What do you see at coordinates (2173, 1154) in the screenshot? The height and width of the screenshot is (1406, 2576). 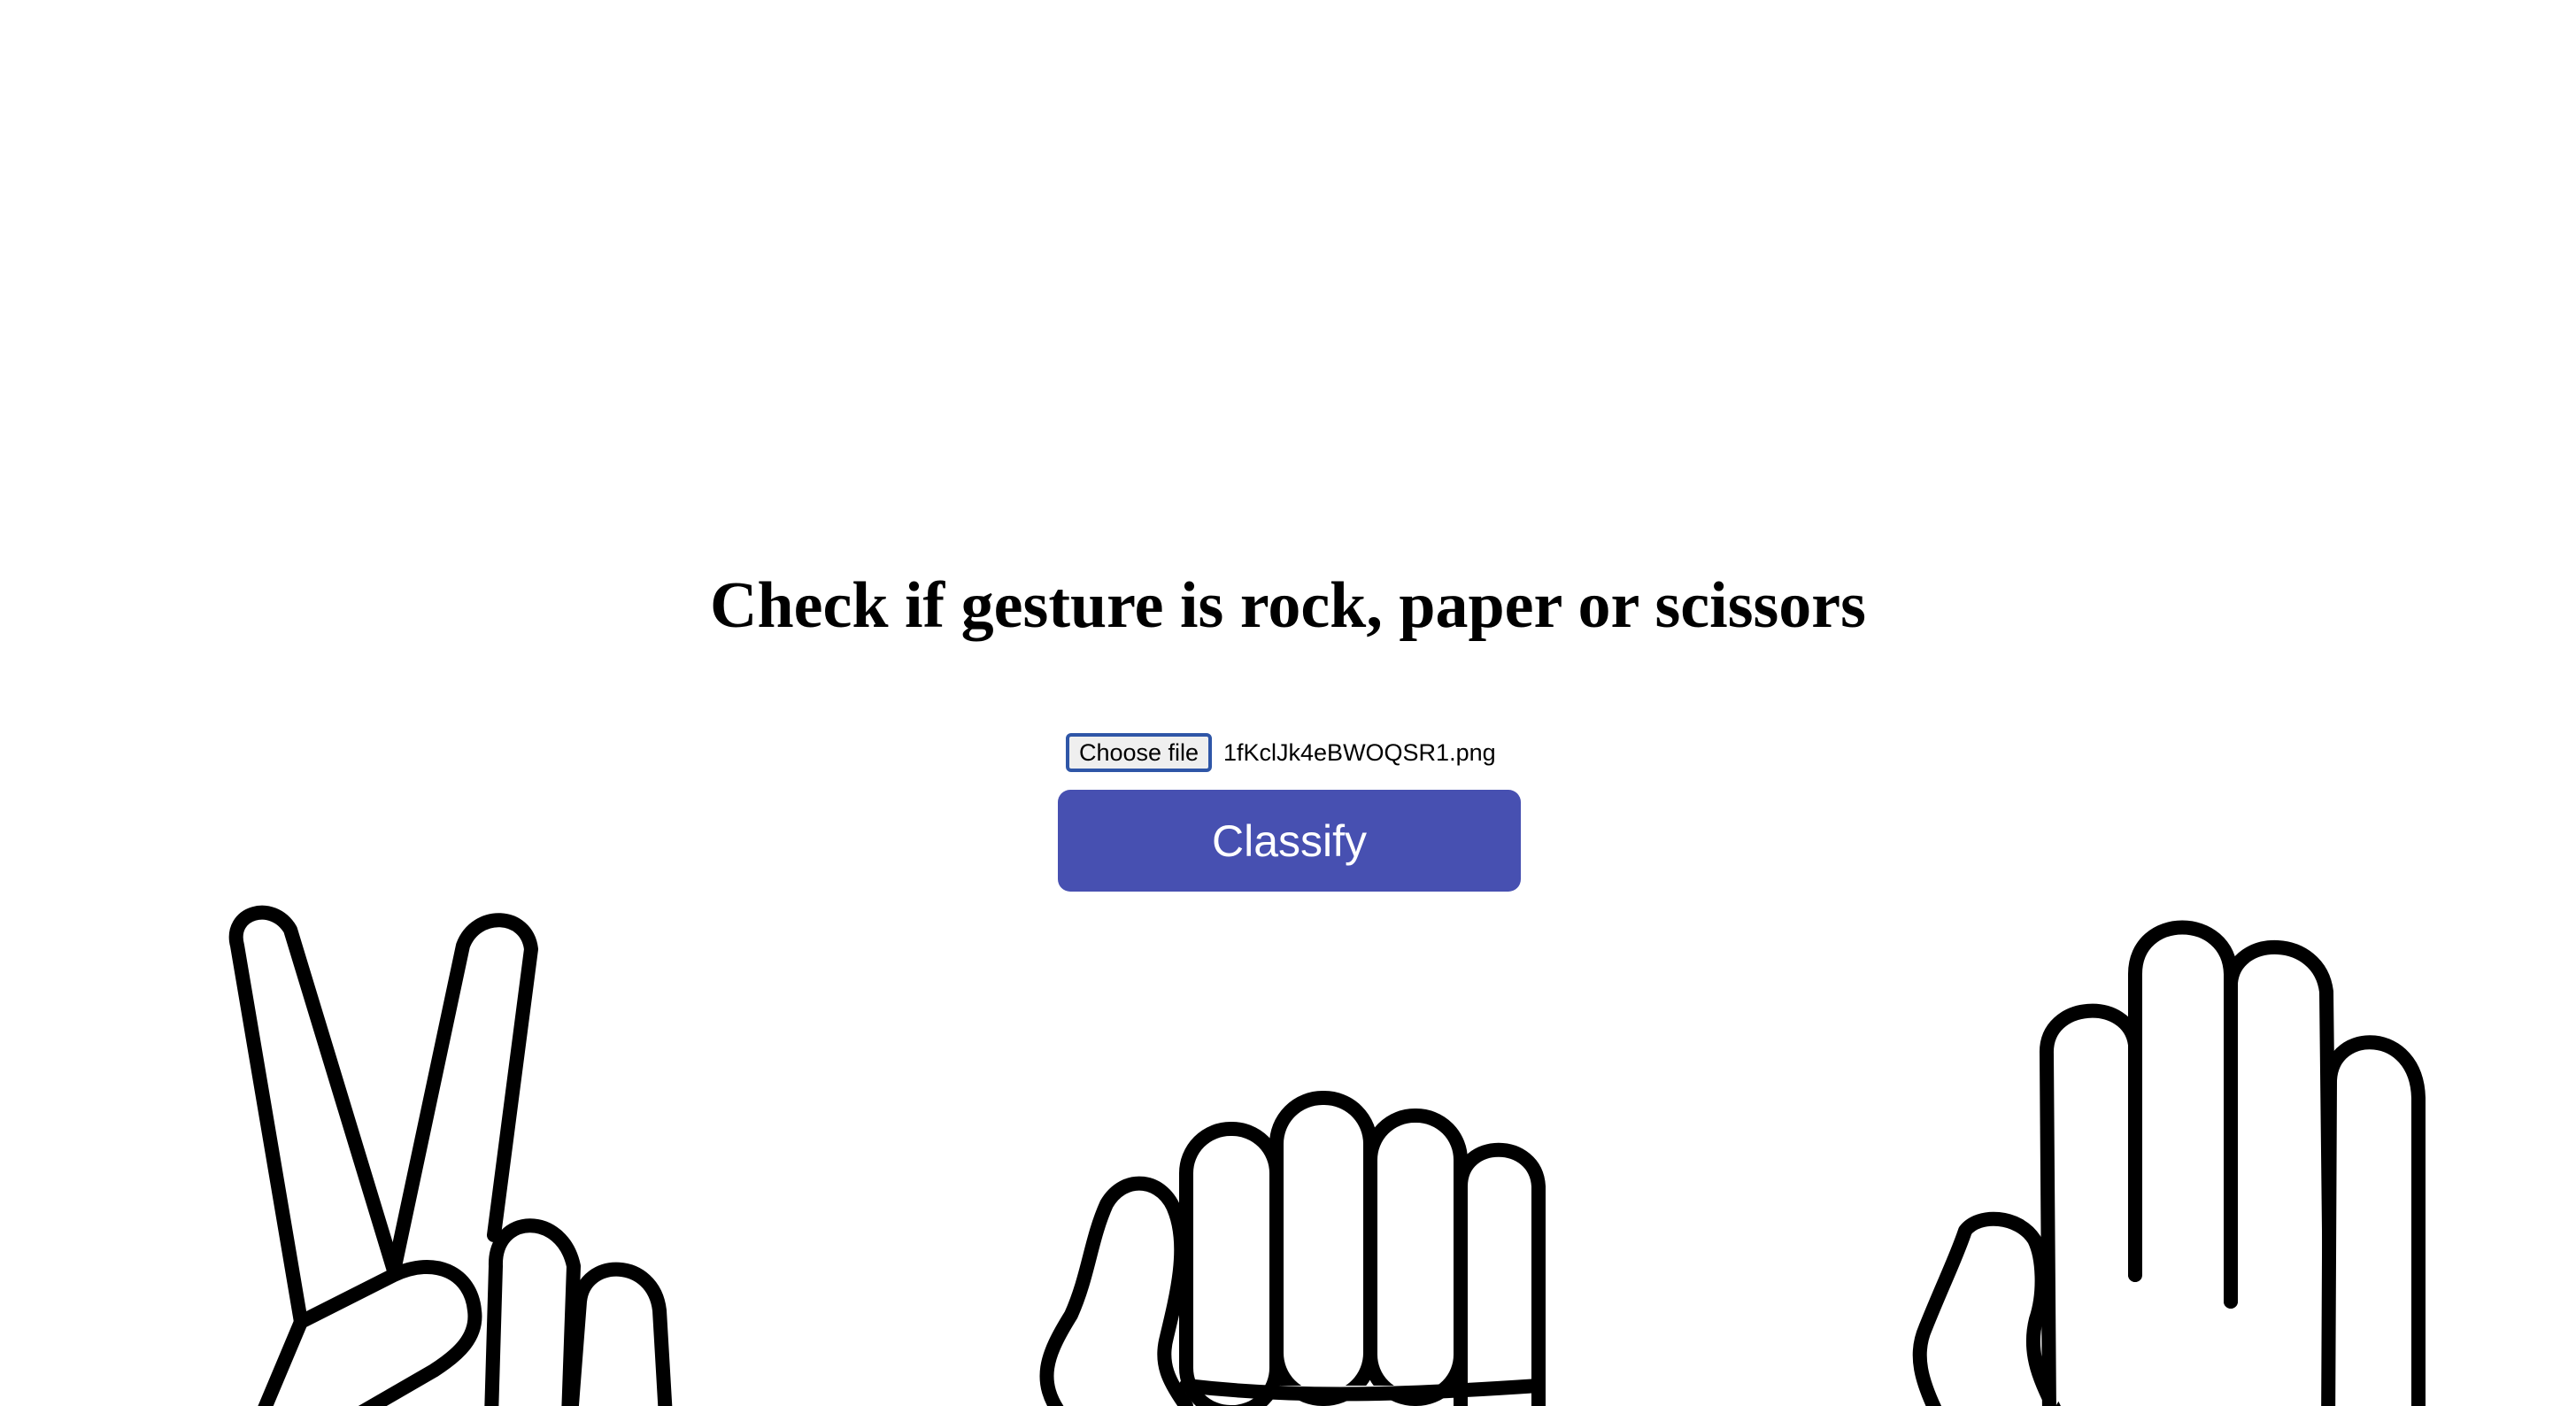 I see `paper-hand-icon` at bounding box center [2173, 1154].